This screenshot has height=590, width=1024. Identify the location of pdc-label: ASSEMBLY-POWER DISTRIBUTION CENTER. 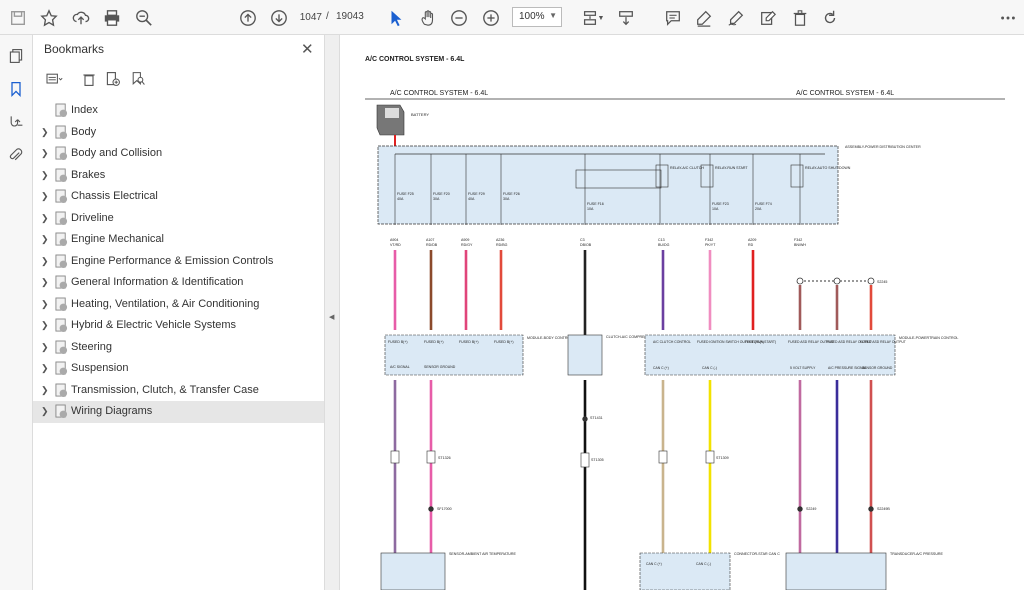
(883, 147).